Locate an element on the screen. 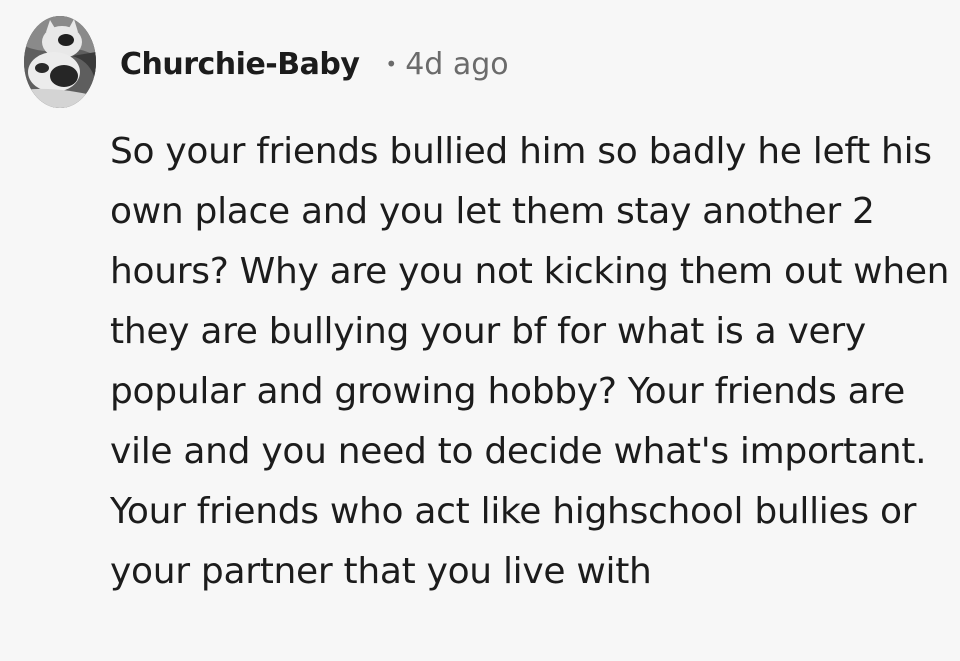 The height and width of the screenshot is (661, 960). user-avatar is located at coordinates (60, 62).